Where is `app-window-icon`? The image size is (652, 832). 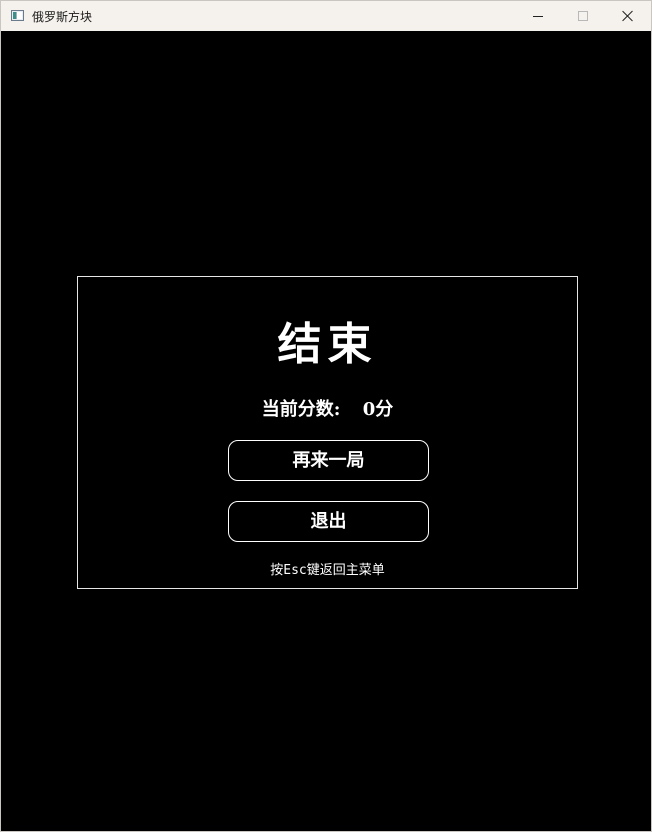 app-window-icon is located at coordinates (17, 15).